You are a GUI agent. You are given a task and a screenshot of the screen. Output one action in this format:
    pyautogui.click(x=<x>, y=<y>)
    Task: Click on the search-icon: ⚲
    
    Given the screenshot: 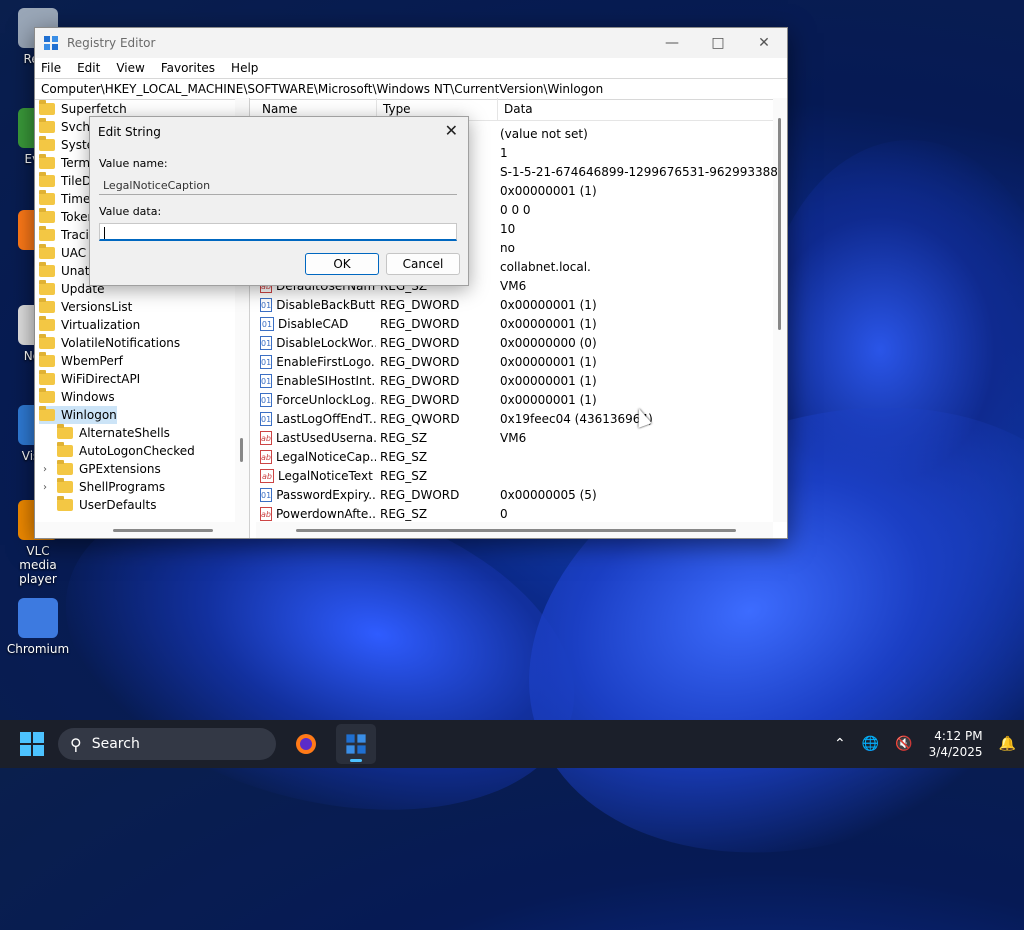 What is the action you would take?
    pyautogui.click(x=76, y=744)
    